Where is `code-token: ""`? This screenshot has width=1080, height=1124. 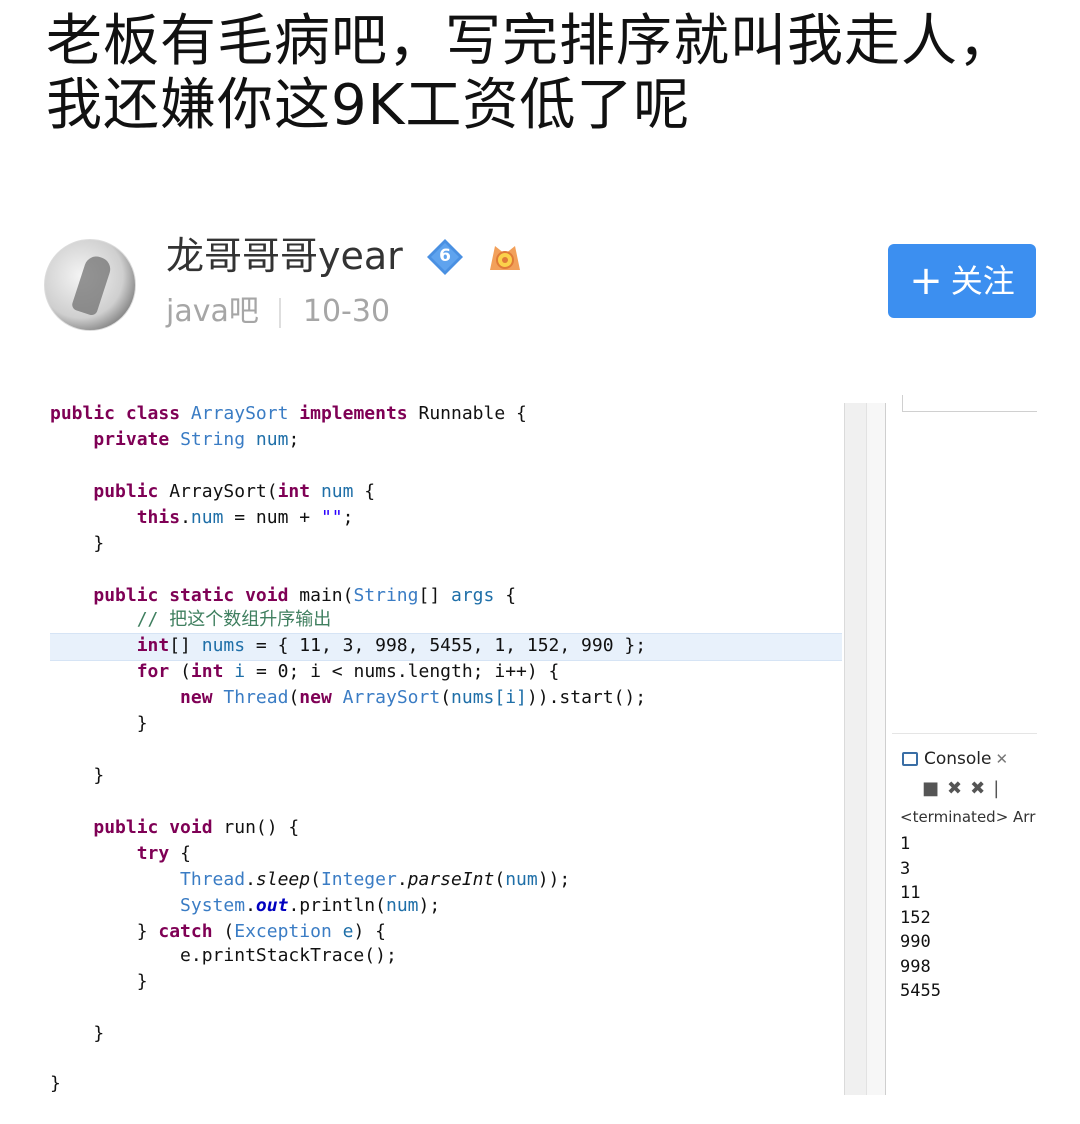
code-token: "" is located at coordinates (331, 517).